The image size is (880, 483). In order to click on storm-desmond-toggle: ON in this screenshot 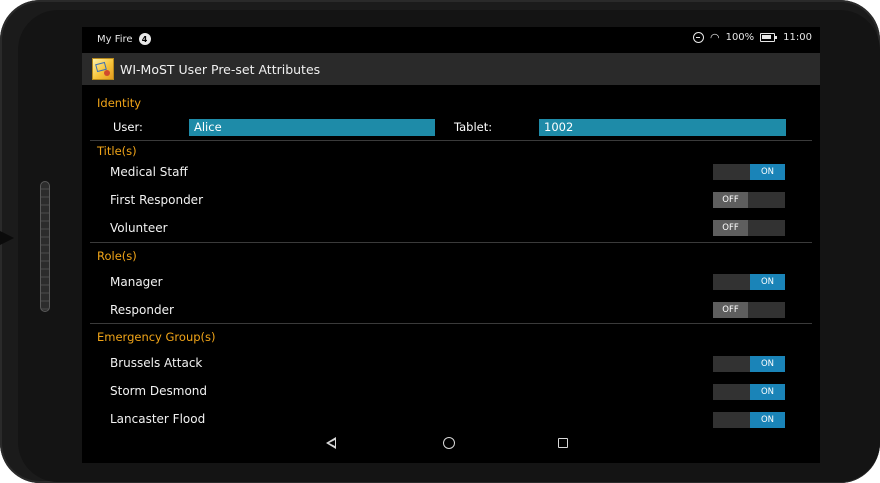, I will do `click(749, 392)`.